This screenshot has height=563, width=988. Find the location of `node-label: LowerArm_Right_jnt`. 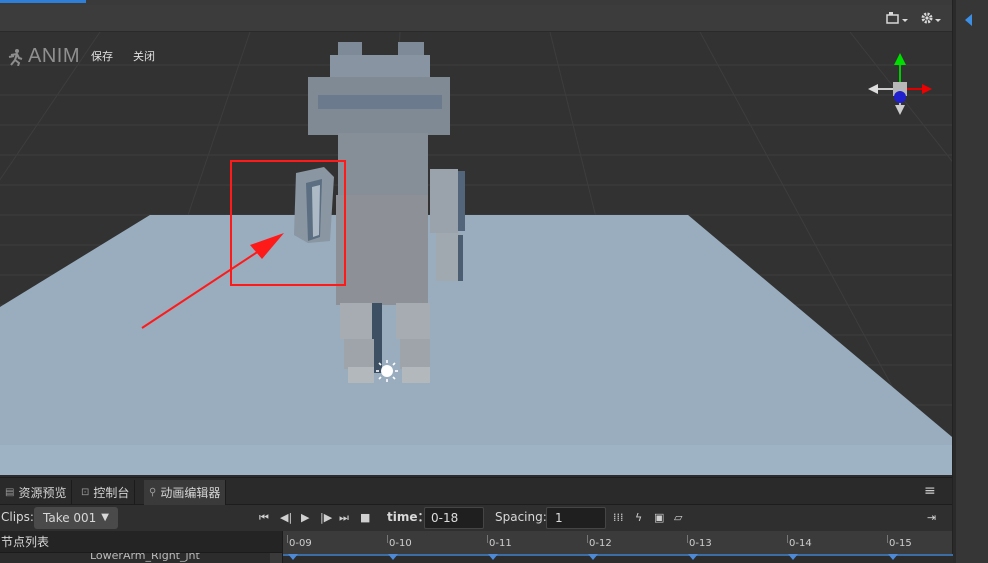

node-label: LowerArm_Right_jnt is located at coordinates (145, 557).